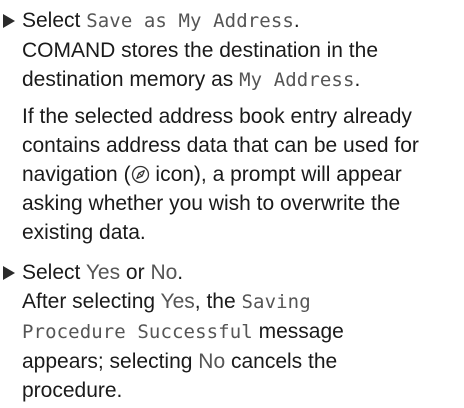  I want to click on display-text-procedure-successful: Procedure Successful, so click(137, 332).